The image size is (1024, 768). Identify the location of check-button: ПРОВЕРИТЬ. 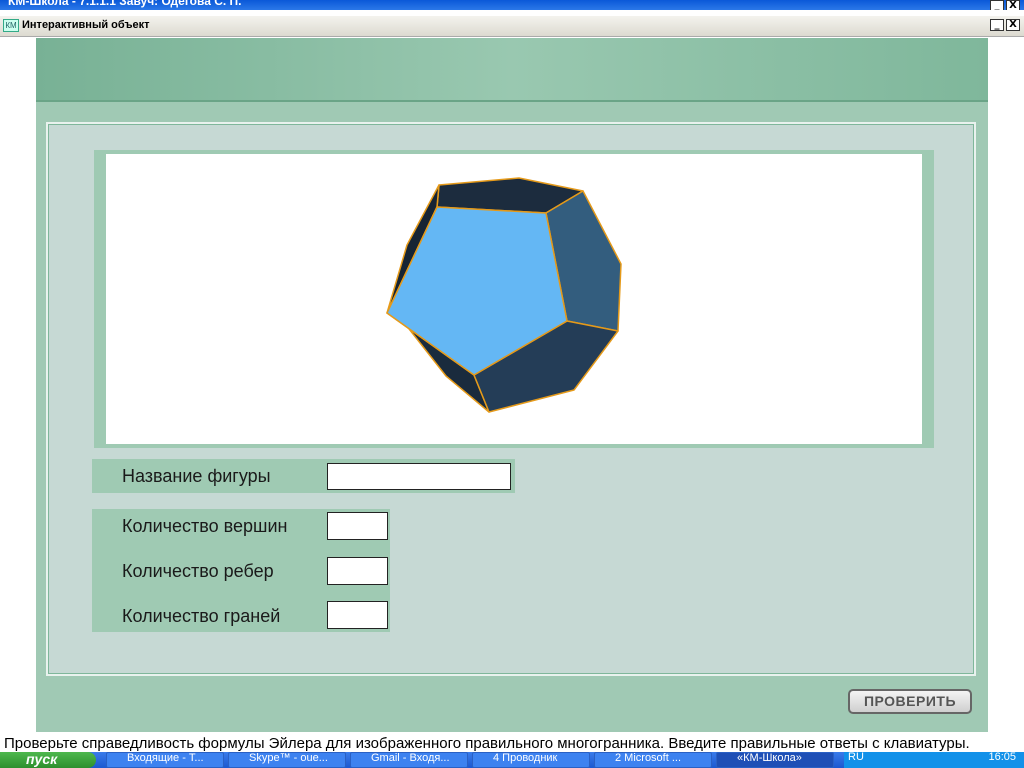
(910, 701).